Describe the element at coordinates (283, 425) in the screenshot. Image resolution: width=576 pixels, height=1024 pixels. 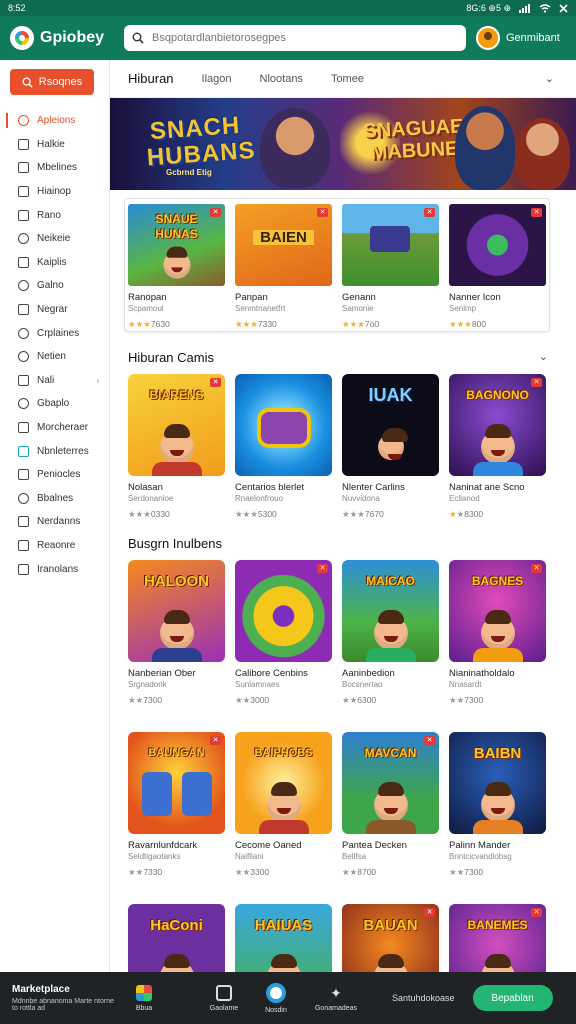
I see `game-thumbnail` at that location.